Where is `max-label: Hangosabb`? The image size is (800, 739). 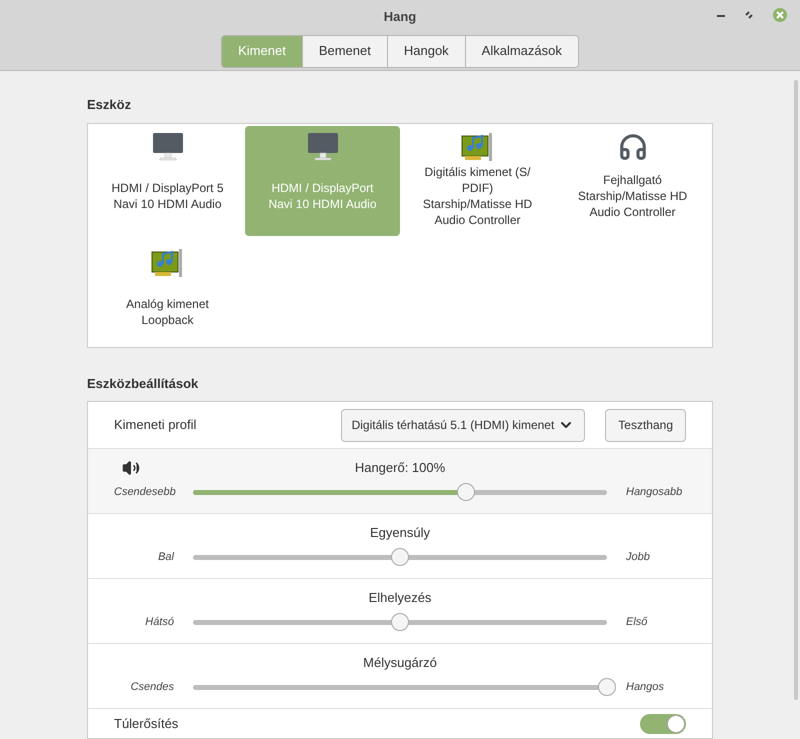
max-label: Hangosabb is located at coordinates (654, 492).